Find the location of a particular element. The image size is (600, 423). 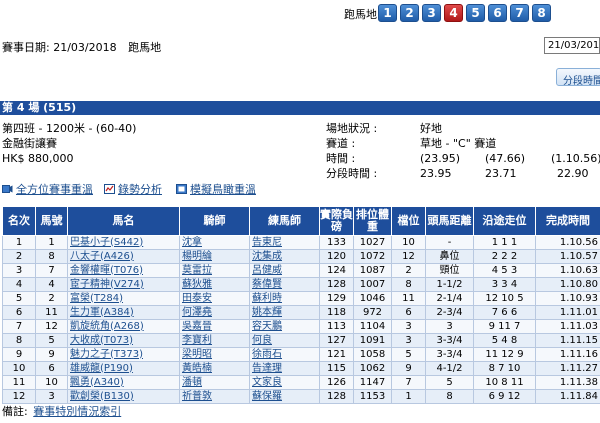

jockey-link: 潘頓 is located at coordinates (192, 382).